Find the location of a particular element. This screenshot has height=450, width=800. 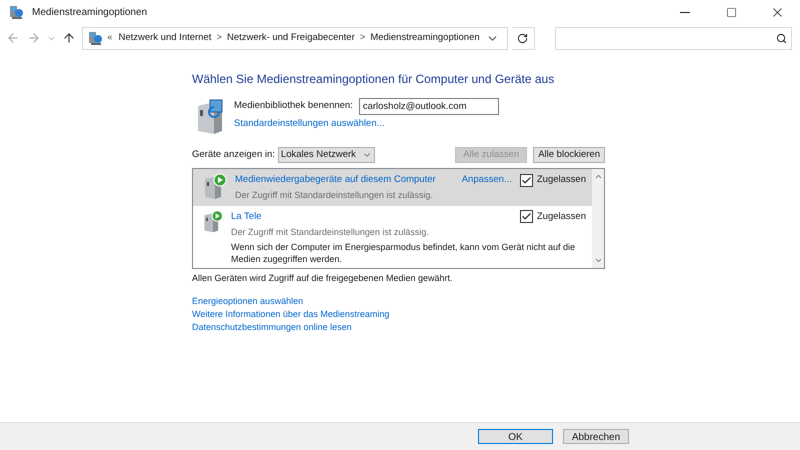

breadcrumb: Netzwerk- und Freigabecenter is located at coordinates (290, 38).